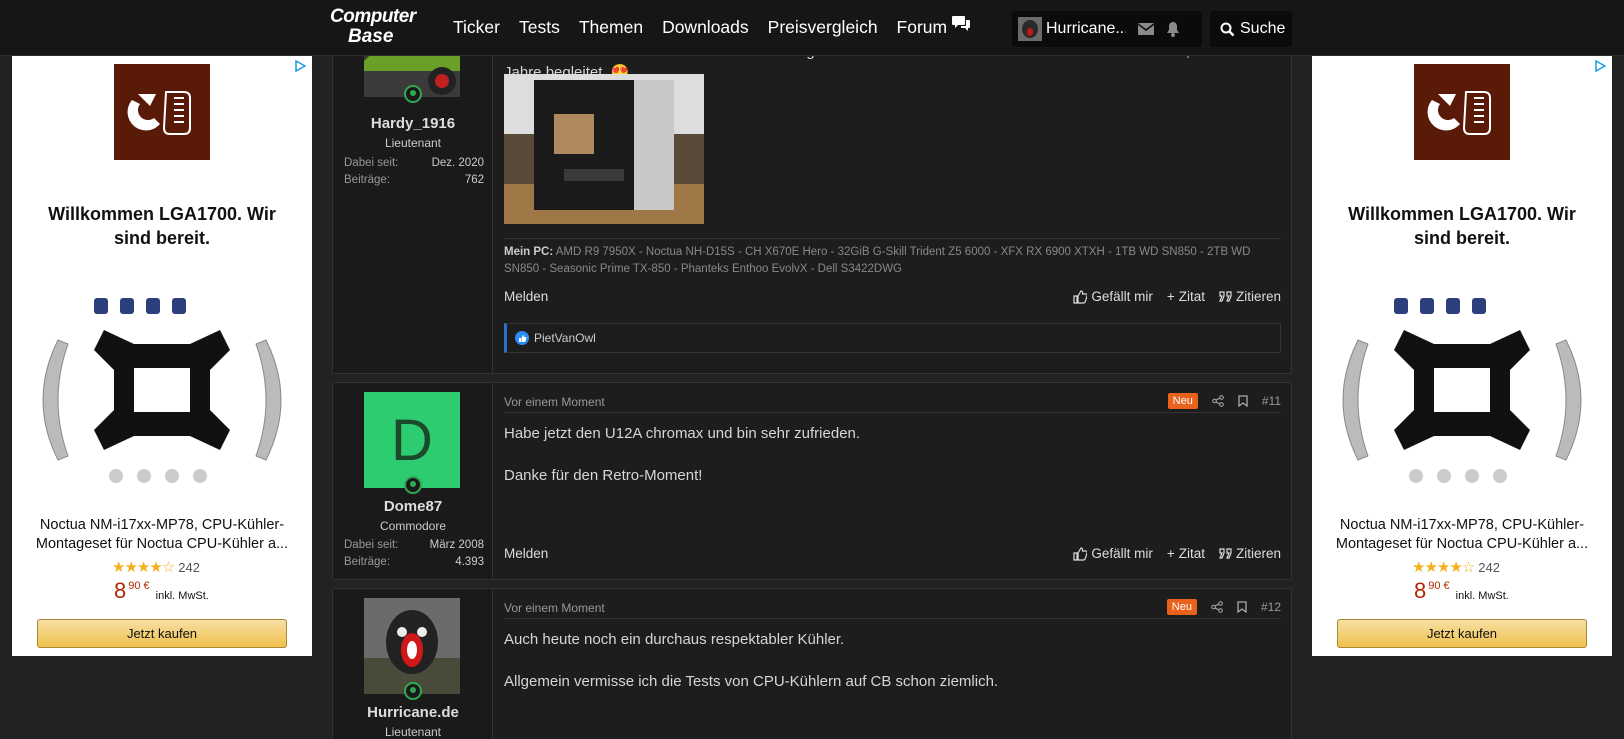  Describe the element at coordinates (412, 646) in the screenshot. I see `user-avatar` at that location.